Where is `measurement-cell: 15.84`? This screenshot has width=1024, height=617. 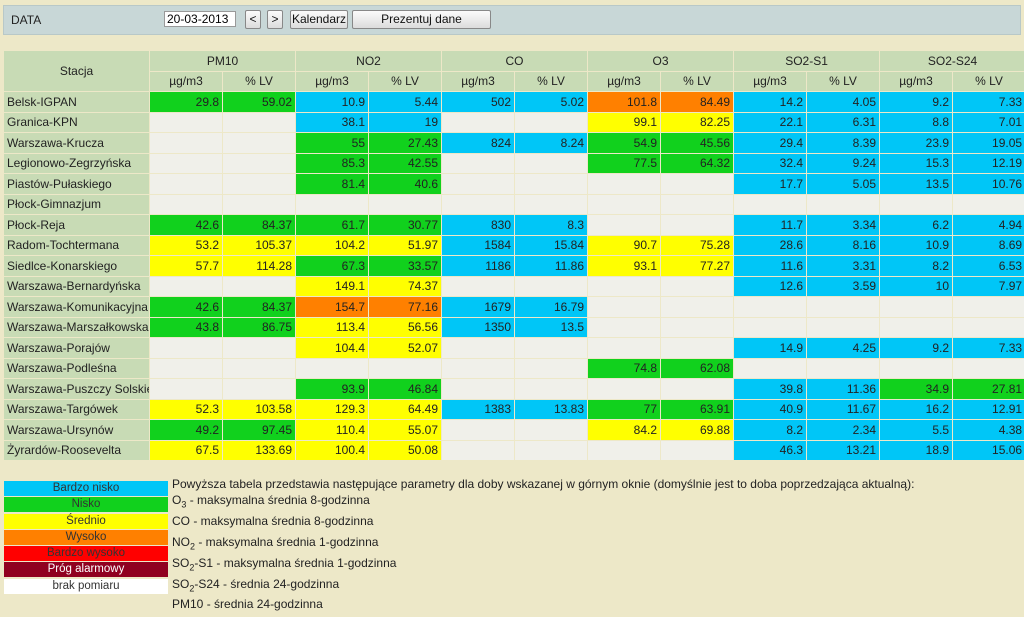
measurement-cell: 15.84 is located at coordinates (551, 245).